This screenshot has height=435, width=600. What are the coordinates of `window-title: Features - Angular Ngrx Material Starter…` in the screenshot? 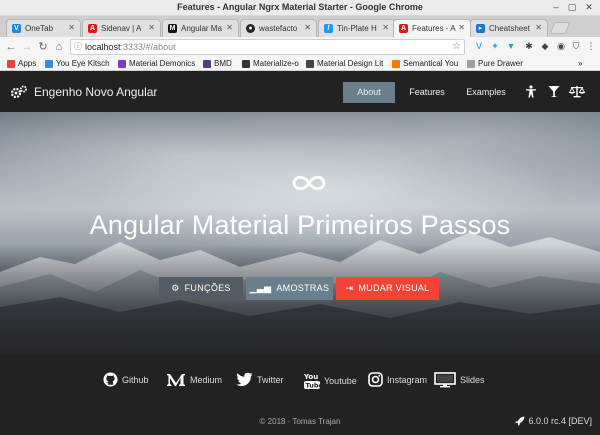 It's located at (300, 7).